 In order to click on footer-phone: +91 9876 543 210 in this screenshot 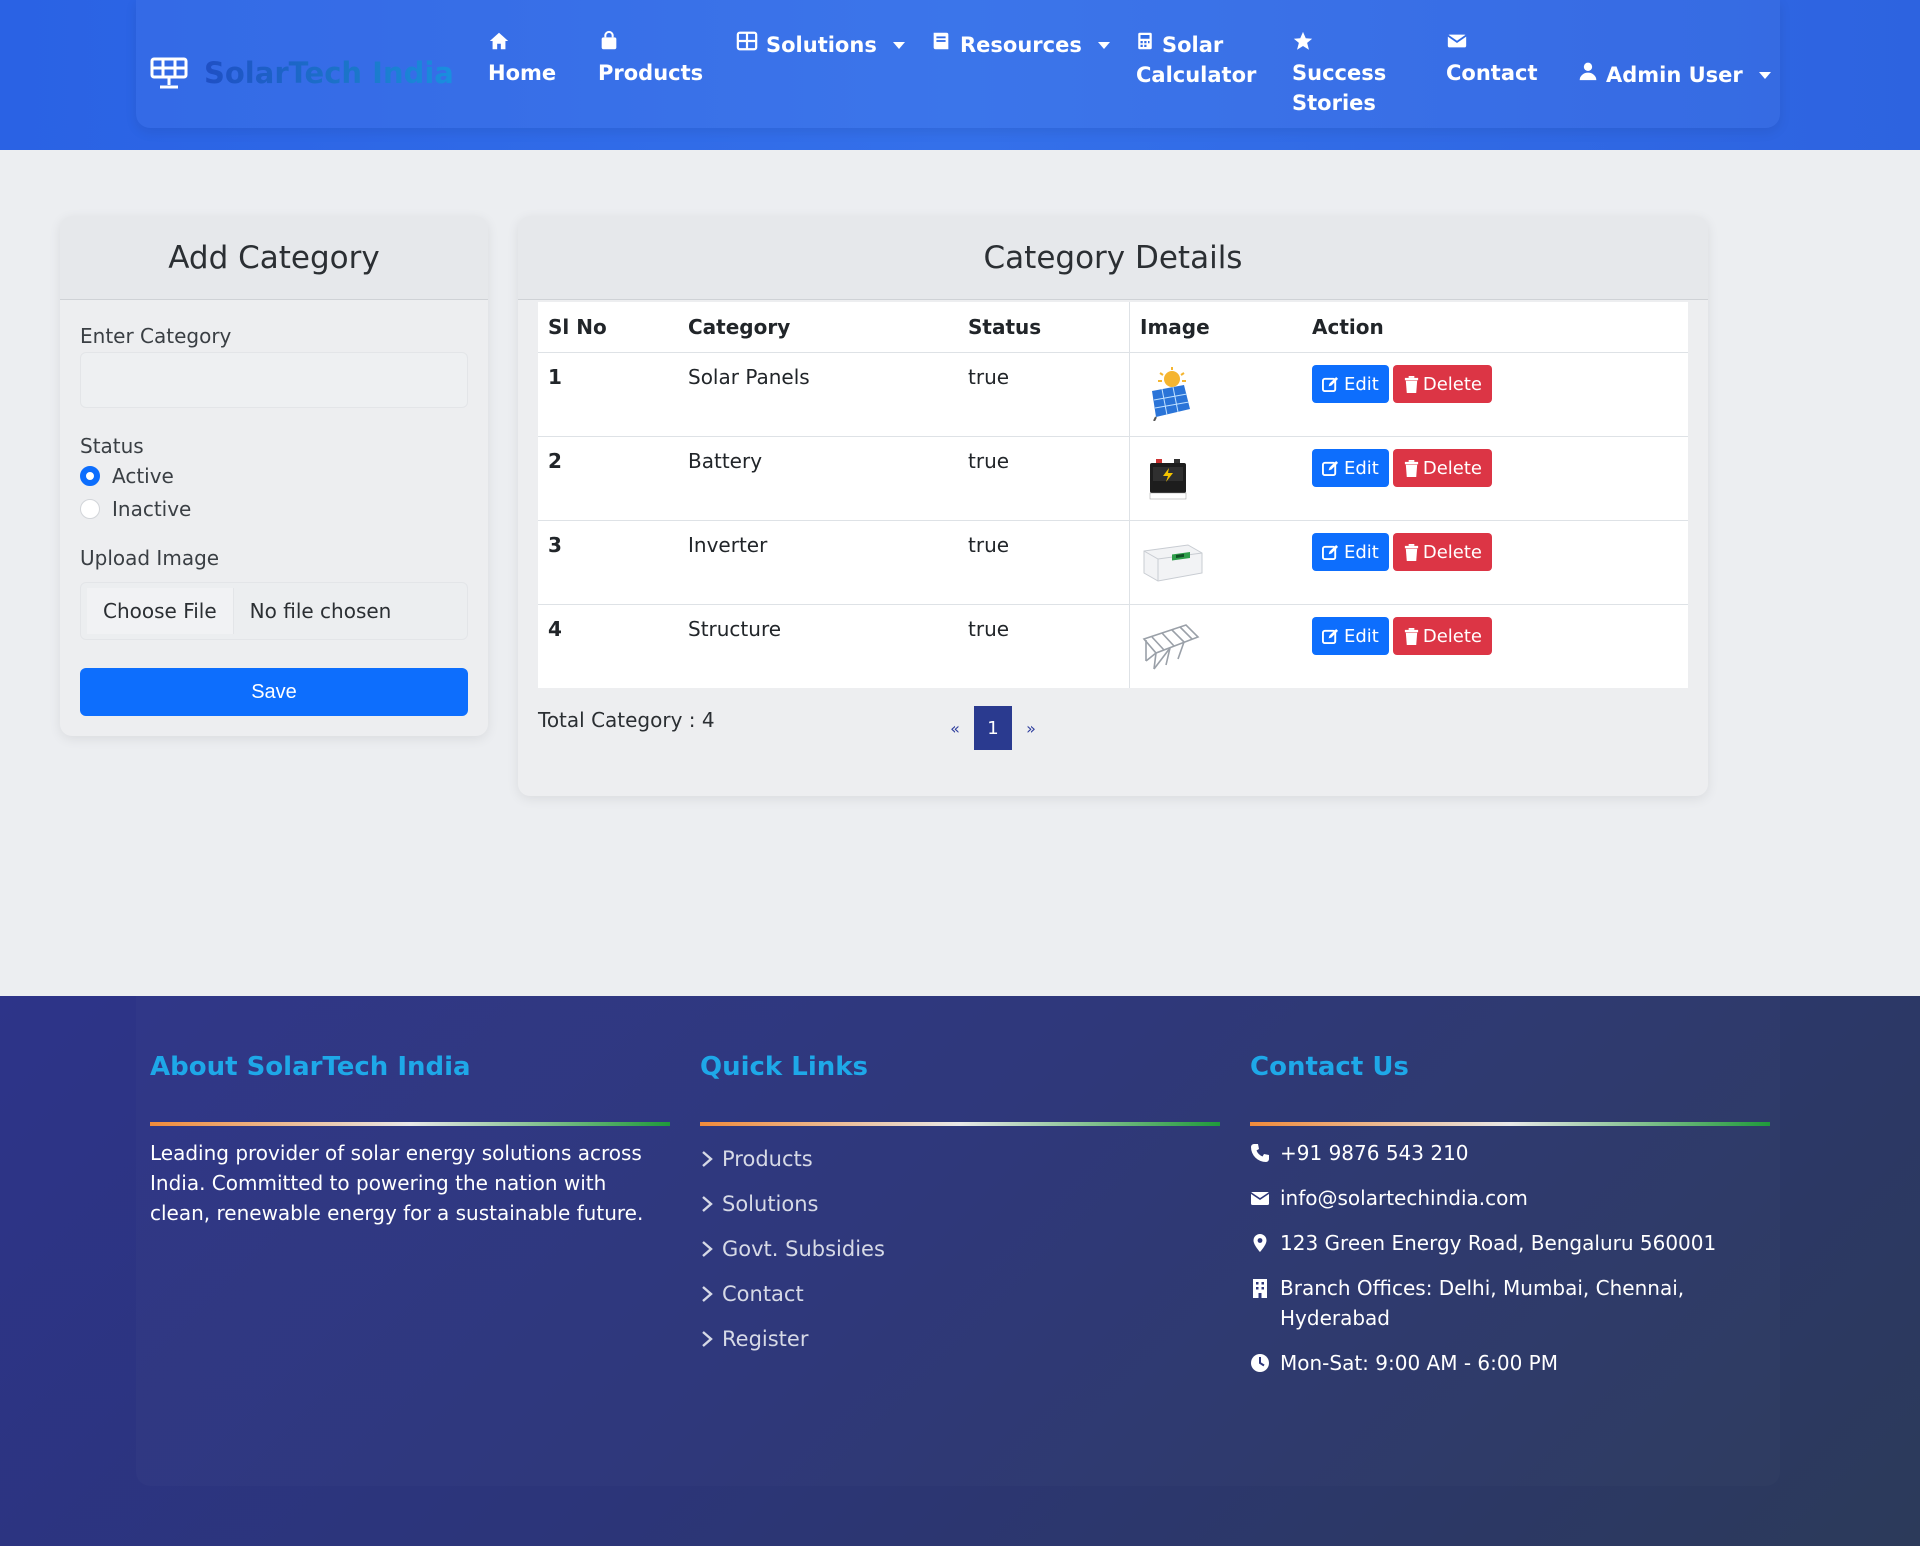, I will do `click(1510, 1153)`.